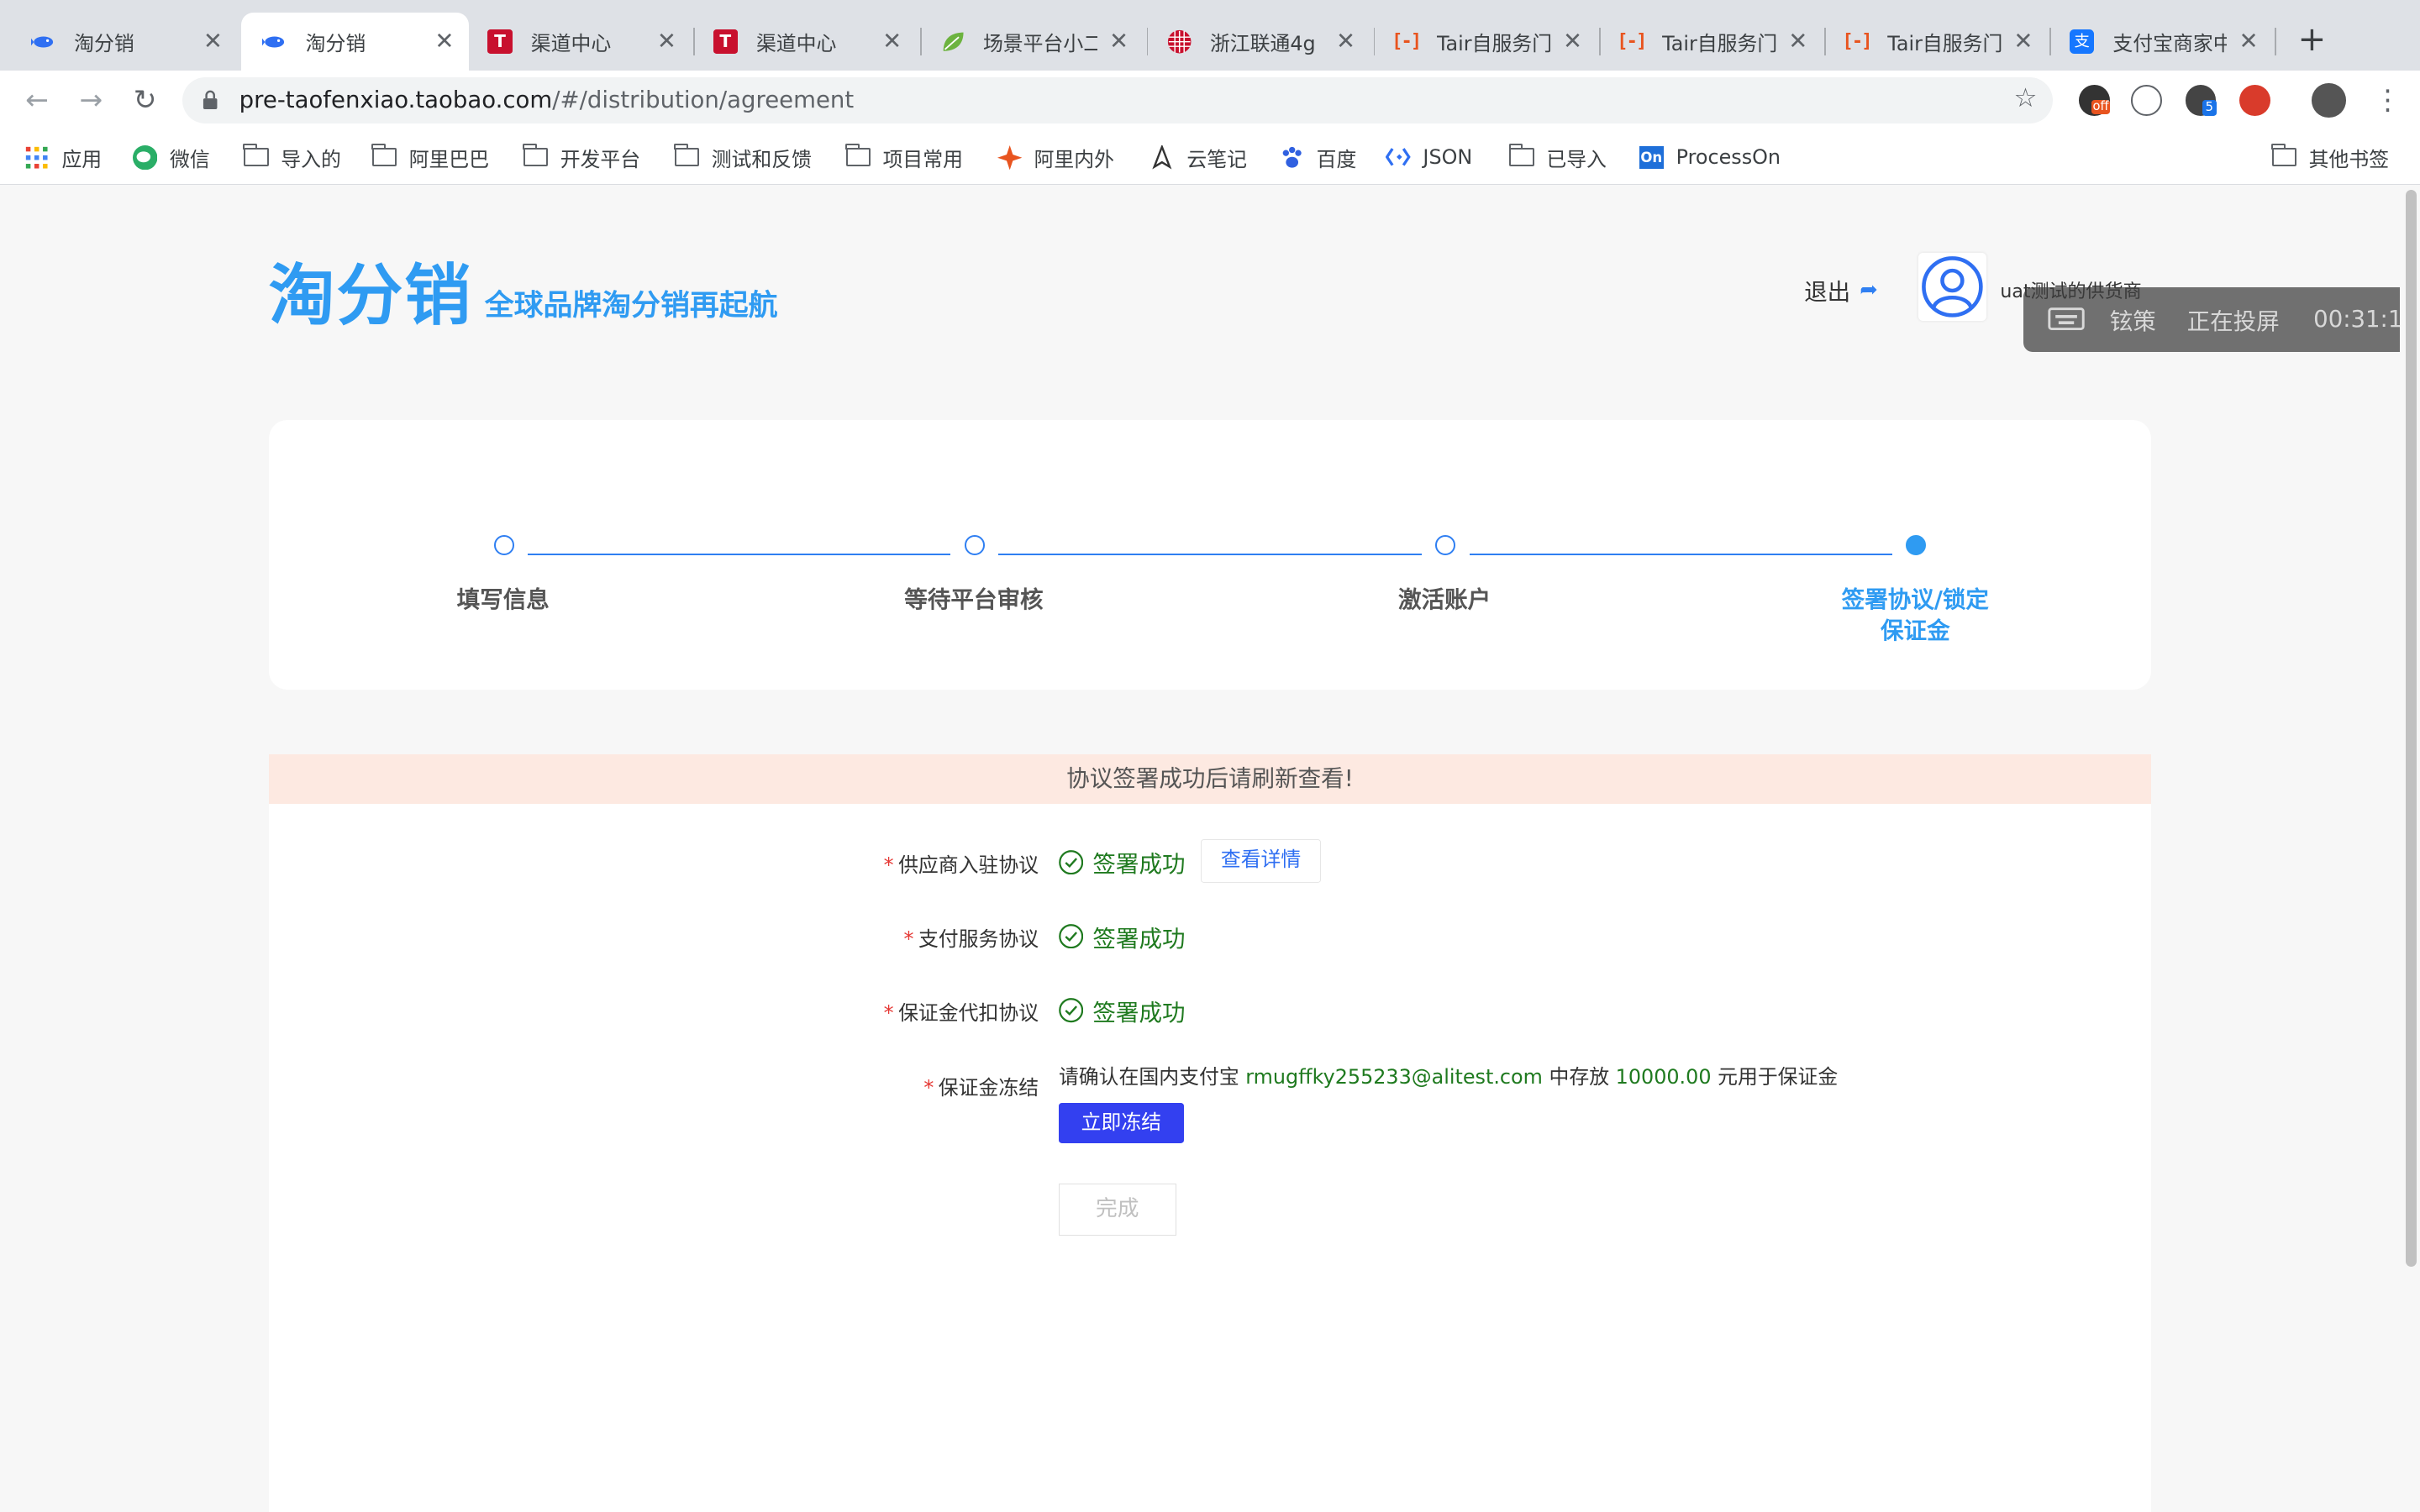 Image resolution: width=2420 pixels, height=1512 pixels. What do you see at coordinates (2329, 100) in the screenshot?
I see `profile-avatar` at bounding box center [2329, 100].